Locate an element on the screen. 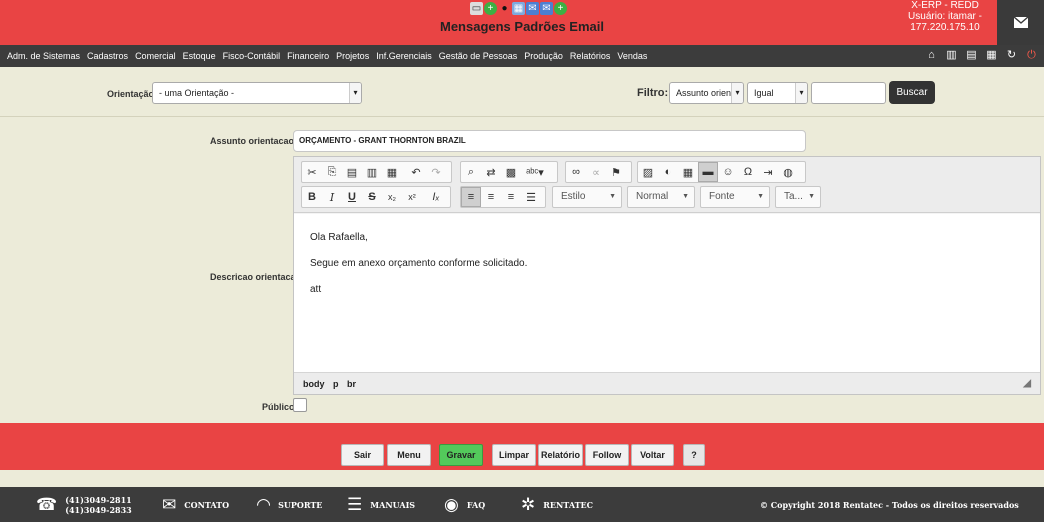 The height and width of the screenshot is (522, 1044). path-br: br is located at coordinates (351, 384).